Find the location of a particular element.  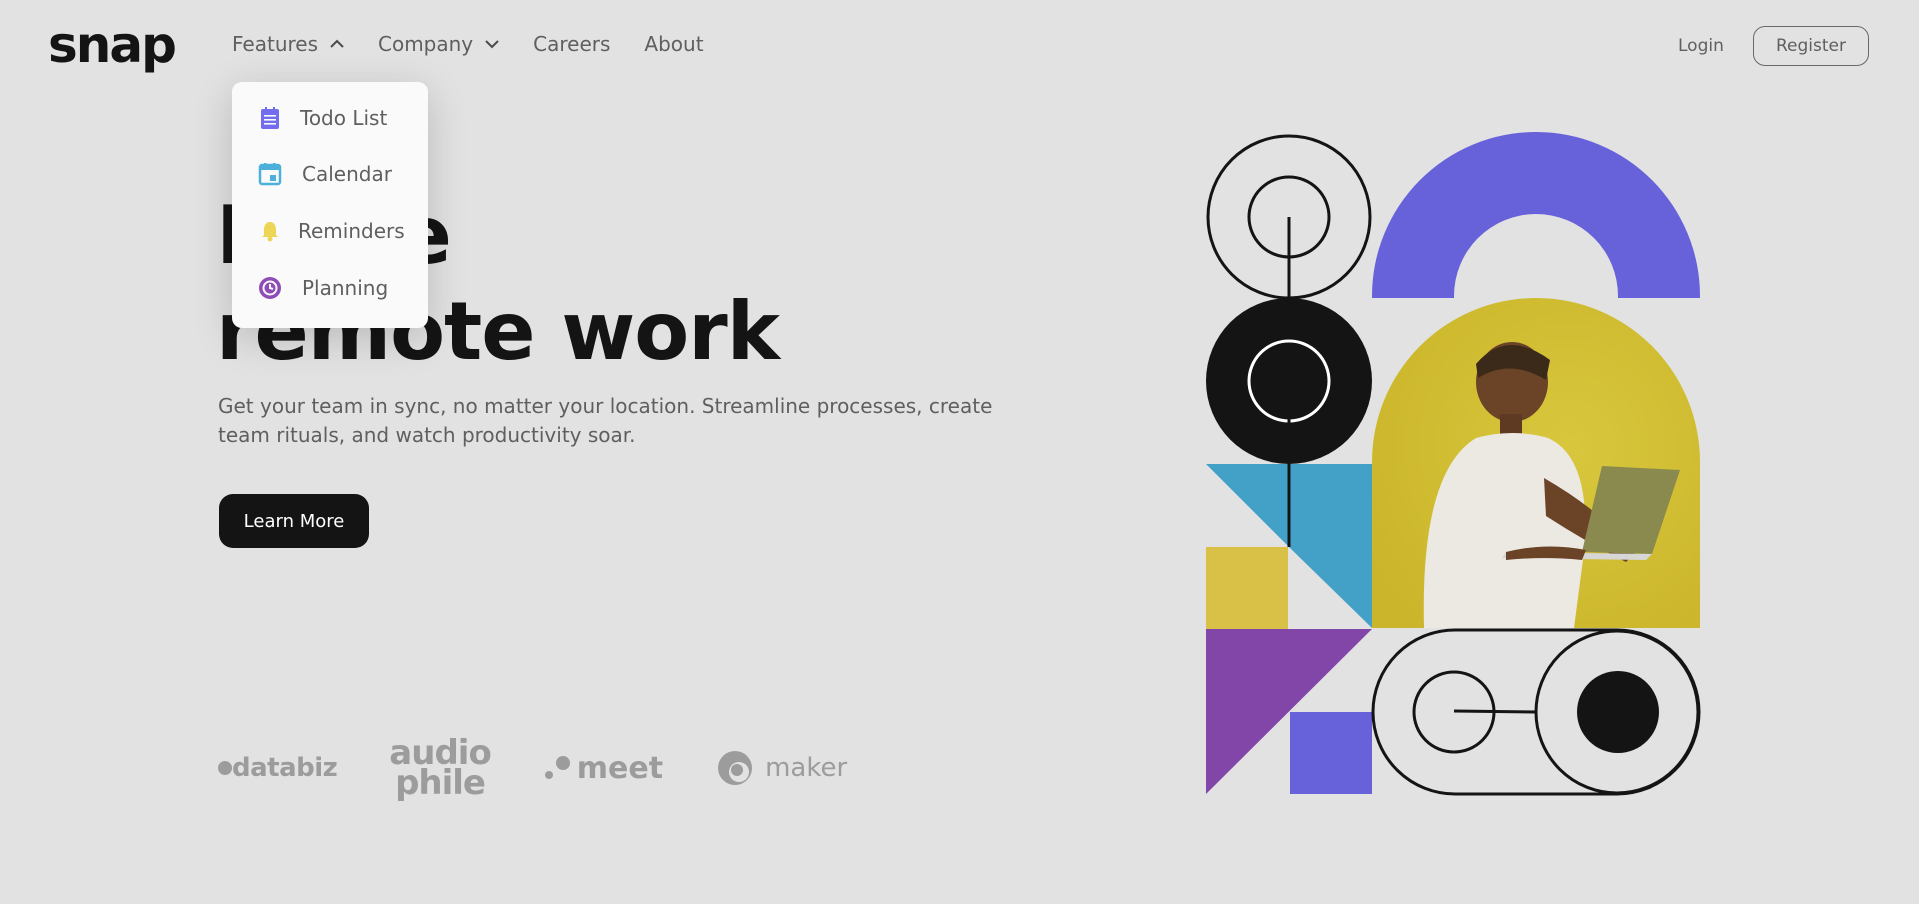

art-purple-arch is located at coordinates (1536, 215).